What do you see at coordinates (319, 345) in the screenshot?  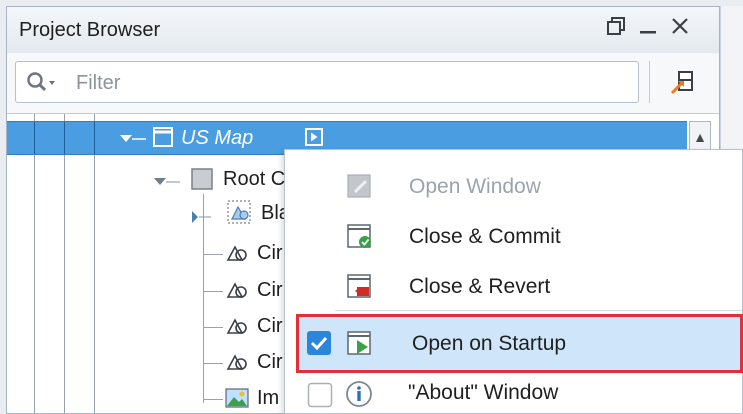 I see `checkbox-checked-icon` at bounding box center [319, 345].